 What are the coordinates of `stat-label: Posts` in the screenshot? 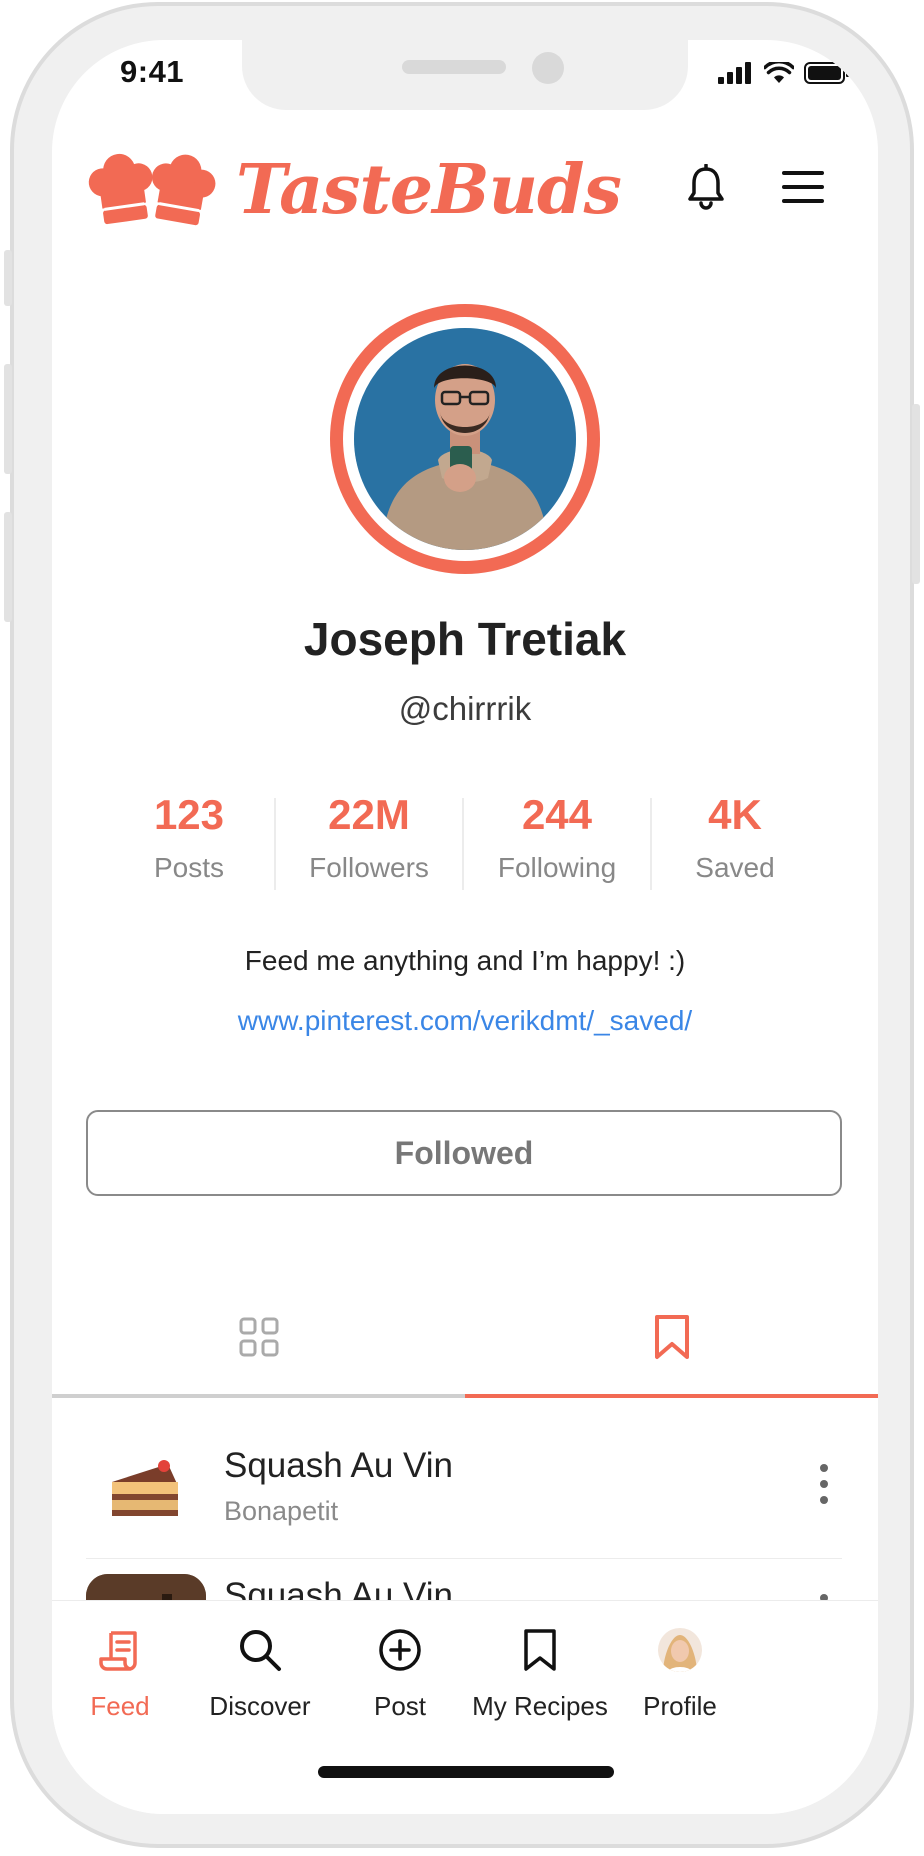 It's located at (189, 867).